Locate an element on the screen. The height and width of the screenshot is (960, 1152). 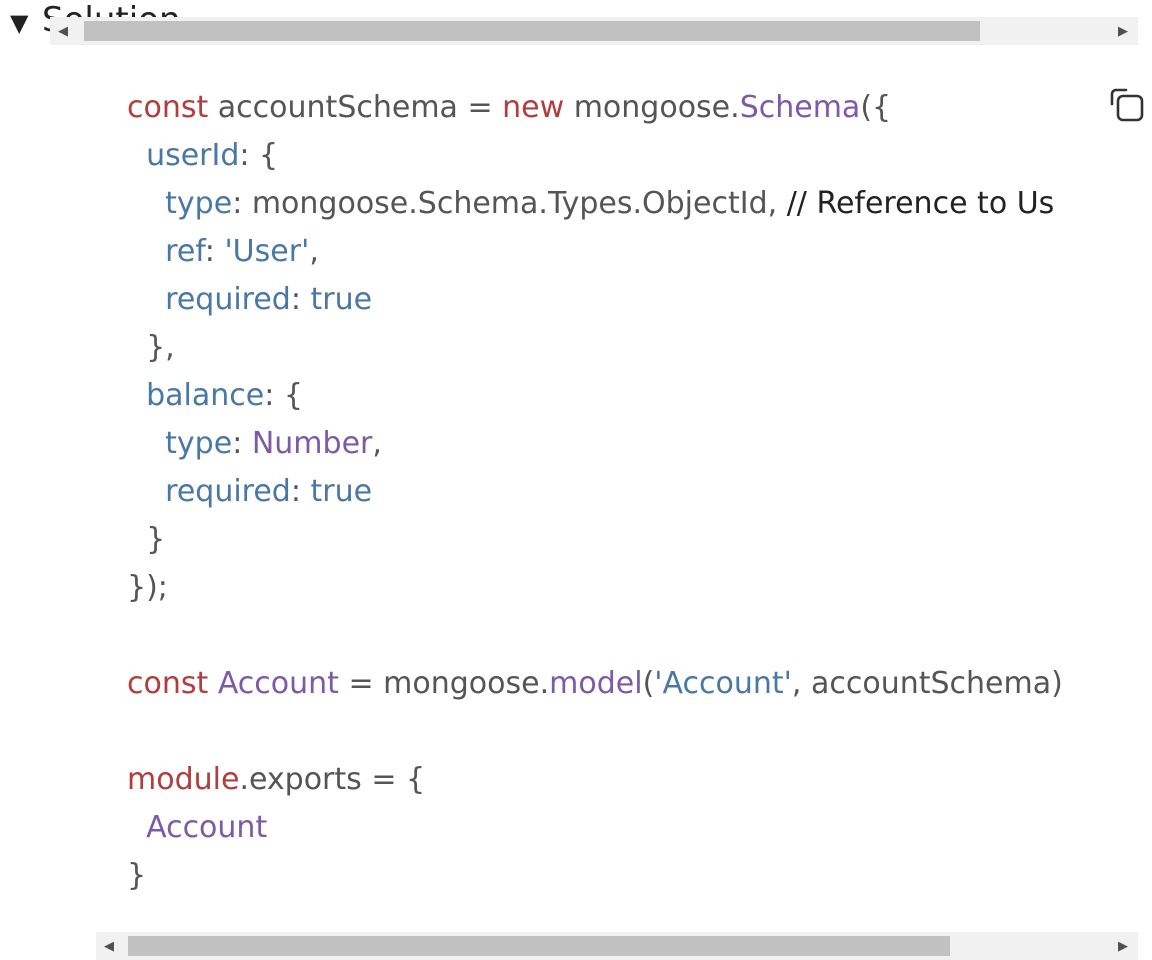
code-token: : mongoose.Schema.Types.ObjectId, is located at coordinates (509, 203).